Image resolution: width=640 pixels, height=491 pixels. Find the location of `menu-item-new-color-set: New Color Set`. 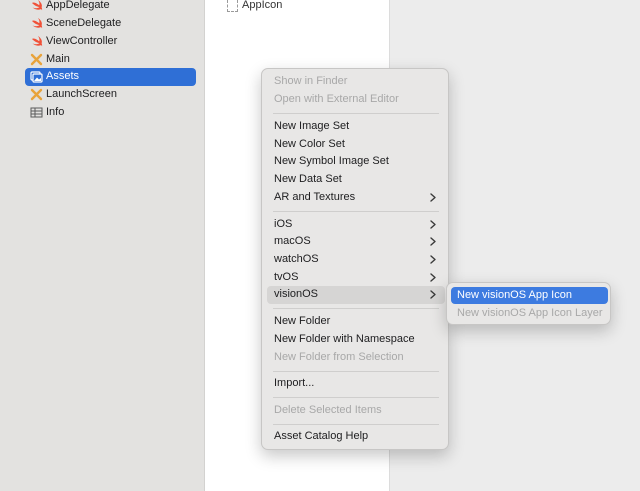

menu-item-new-color-set: New Color Set is located at coordinates (356, 145).